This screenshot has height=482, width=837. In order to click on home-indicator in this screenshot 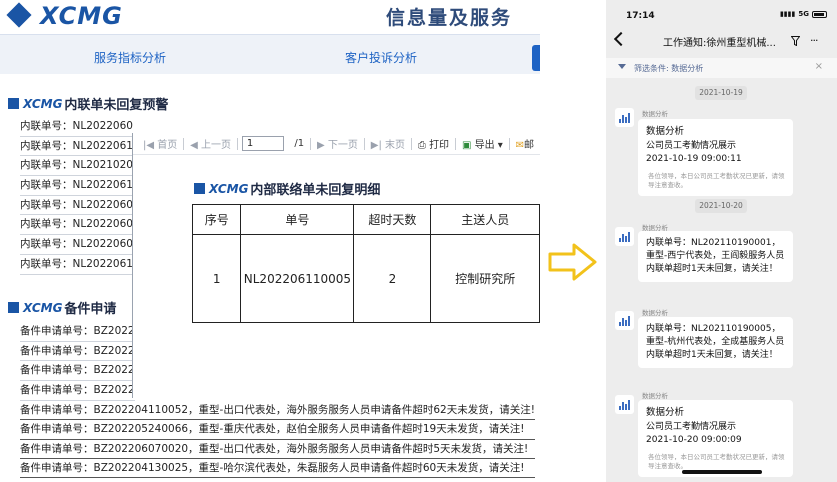, I will do `click(722, 472)`.